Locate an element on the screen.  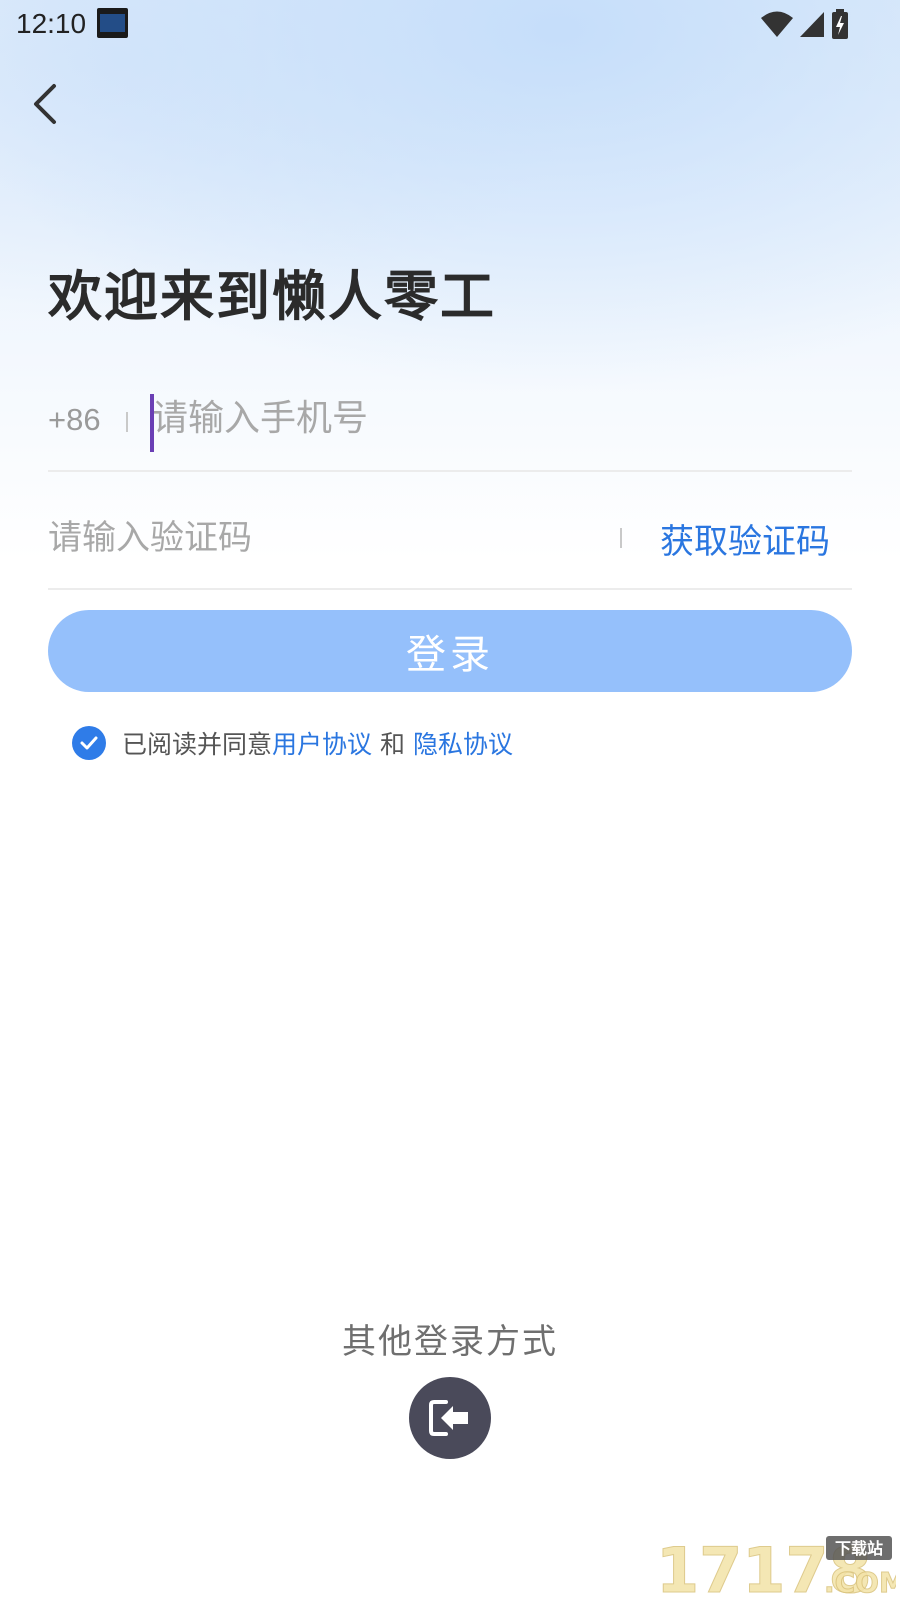
other-login-title: 其他登录方式 is located at coordinates (450, 1342).